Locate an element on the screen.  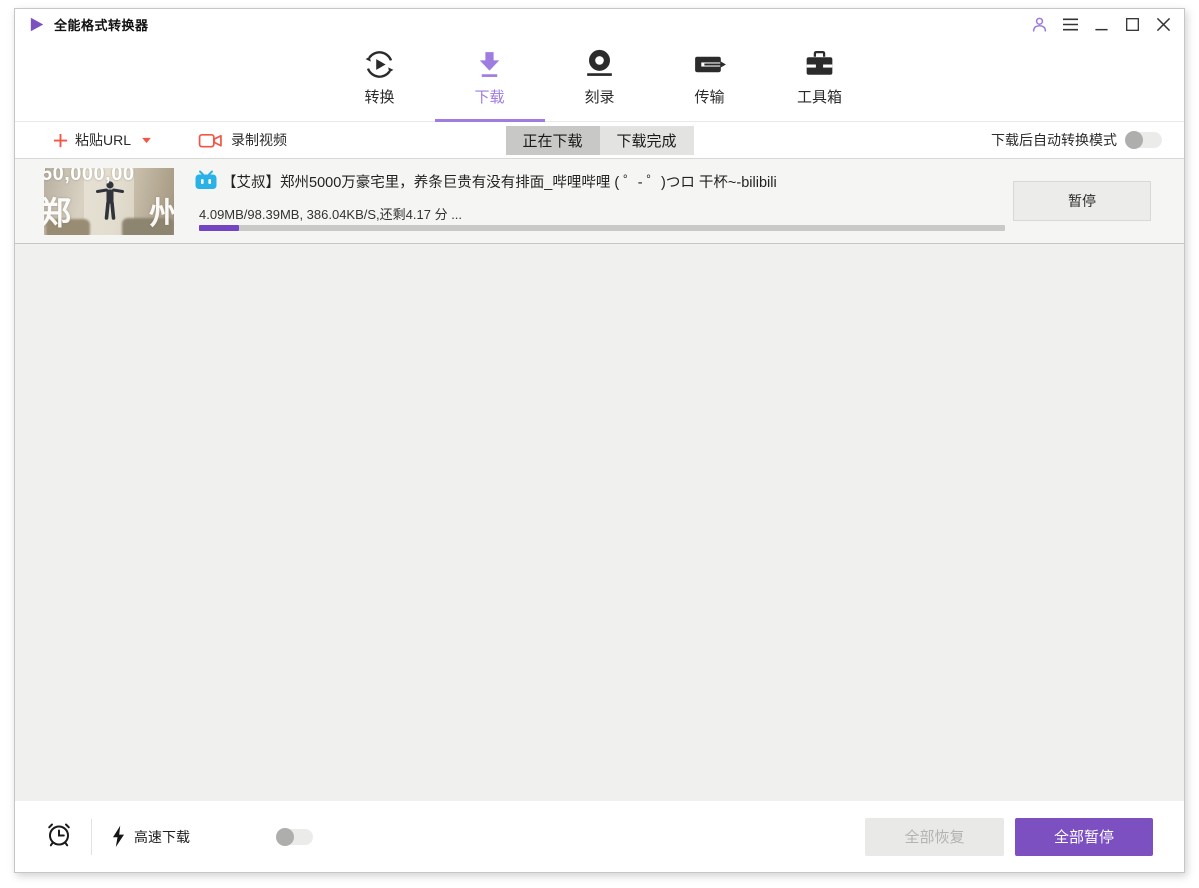
high-speed-group: 高速下载 is located at coordinates (150, 836).